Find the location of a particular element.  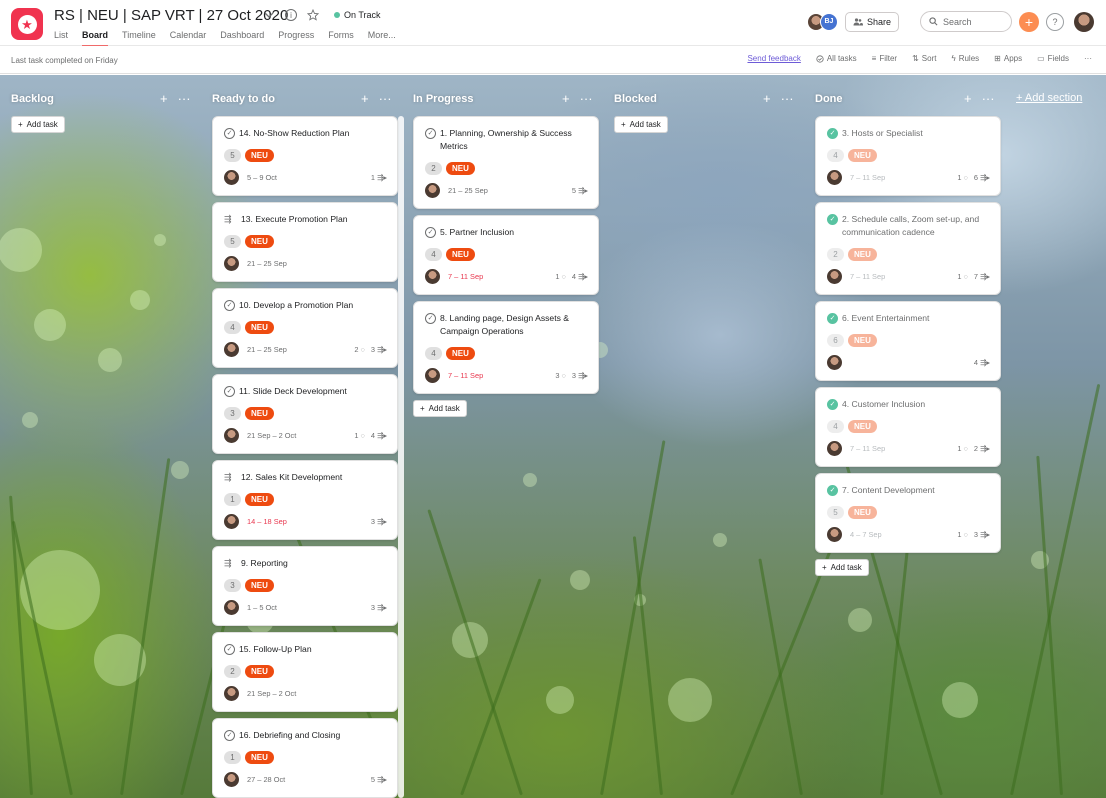

sort-button: ⇅ Sort is located at coordinates (924, 58).